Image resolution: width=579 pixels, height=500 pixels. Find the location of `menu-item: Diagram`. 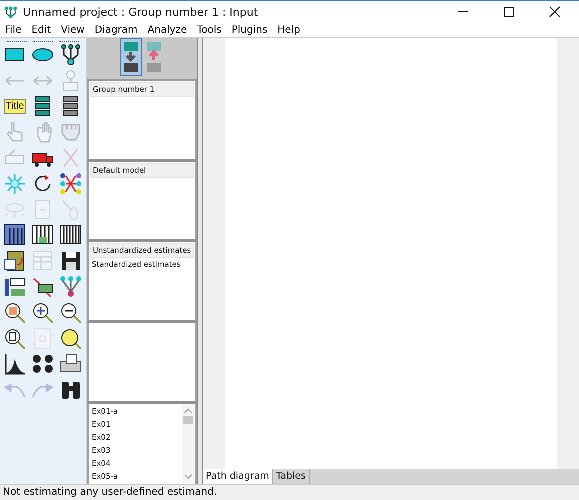

menu-item: Diagram is located at coordinates (116, 30).